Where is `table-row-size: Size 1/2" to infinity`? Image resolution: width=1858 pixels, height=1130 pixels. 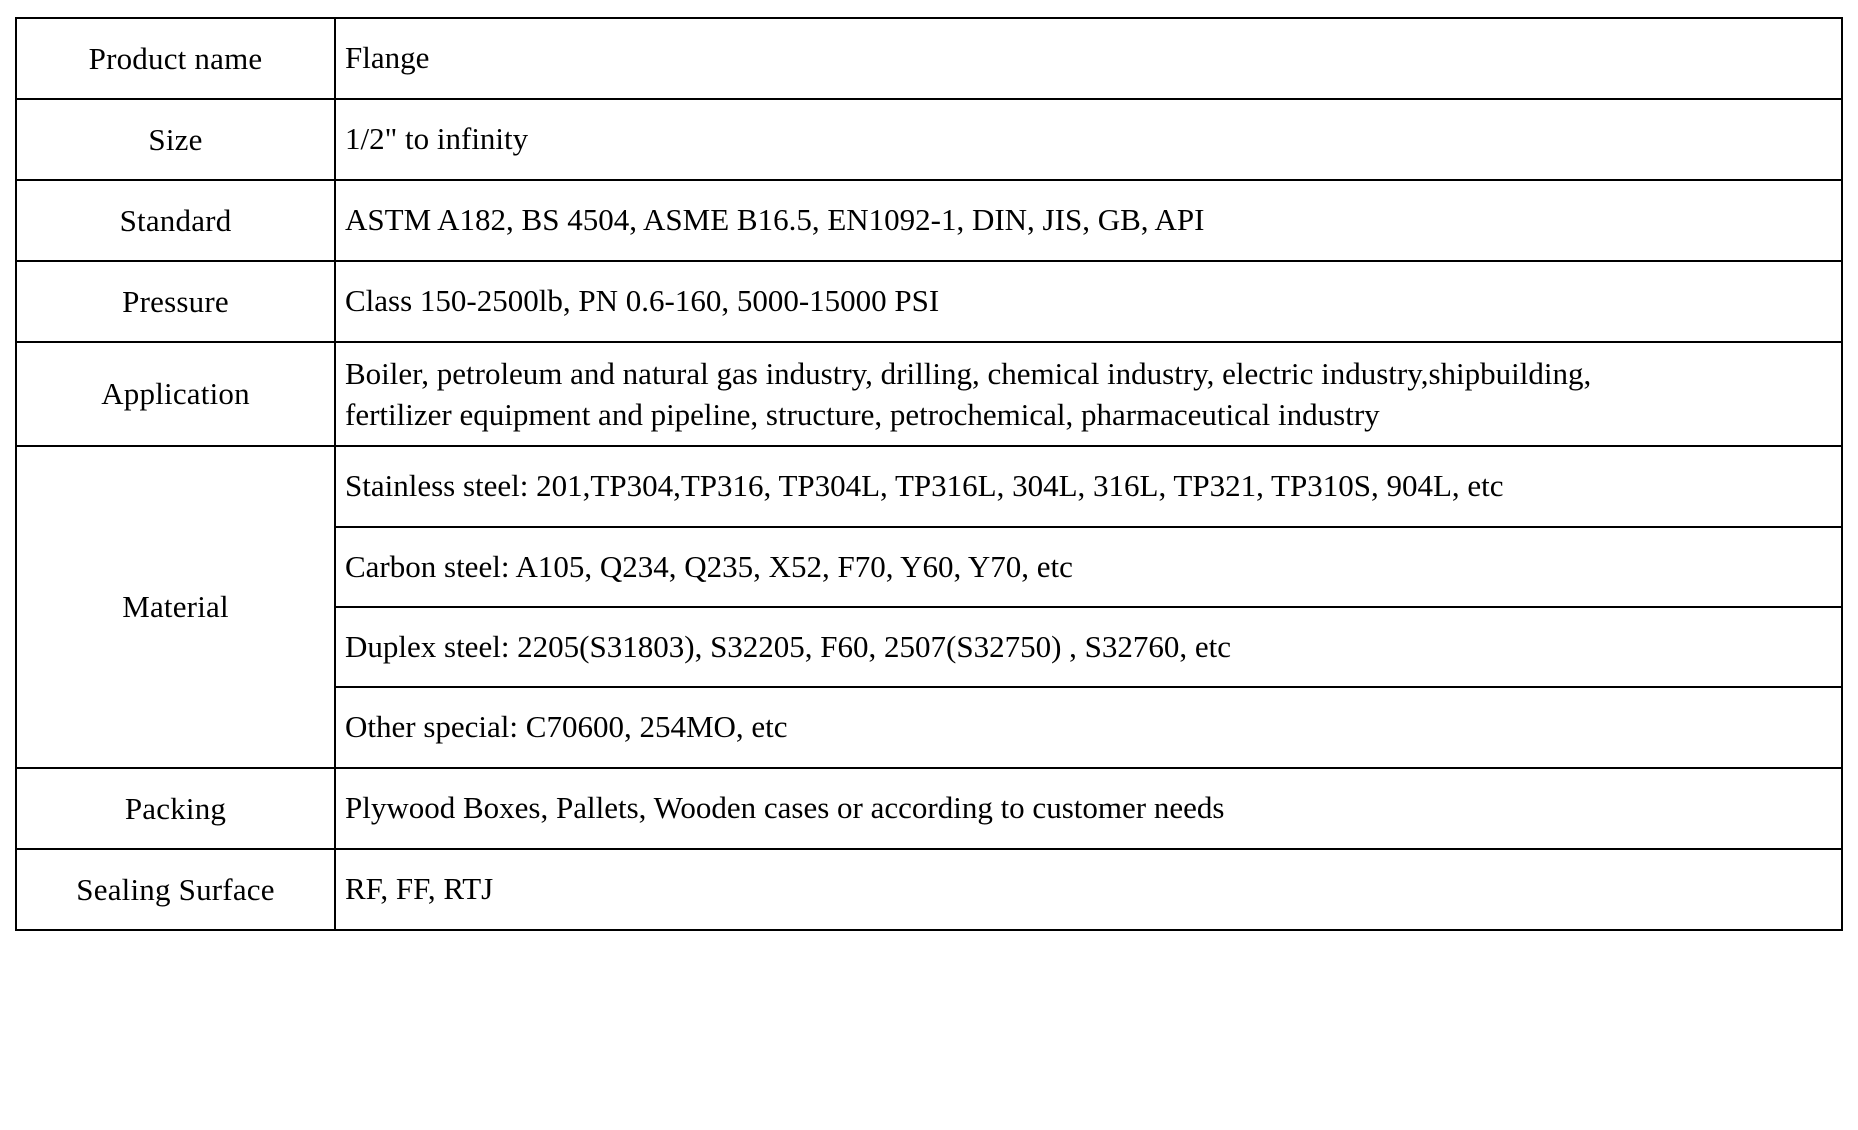 table-row-size: Size 1/2" to infinity is located at coordinates (929, 139).